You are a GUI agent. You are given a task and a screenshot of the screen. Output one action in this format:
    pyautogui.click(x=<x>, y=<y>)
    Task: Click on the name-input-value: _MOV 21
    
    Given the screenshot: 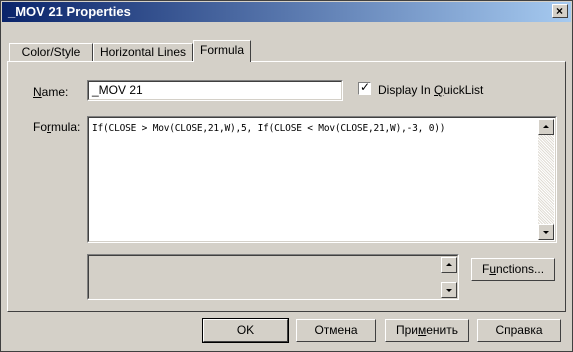 What is the action you would take?
    pyautogui.click(x=117, y=90)
    